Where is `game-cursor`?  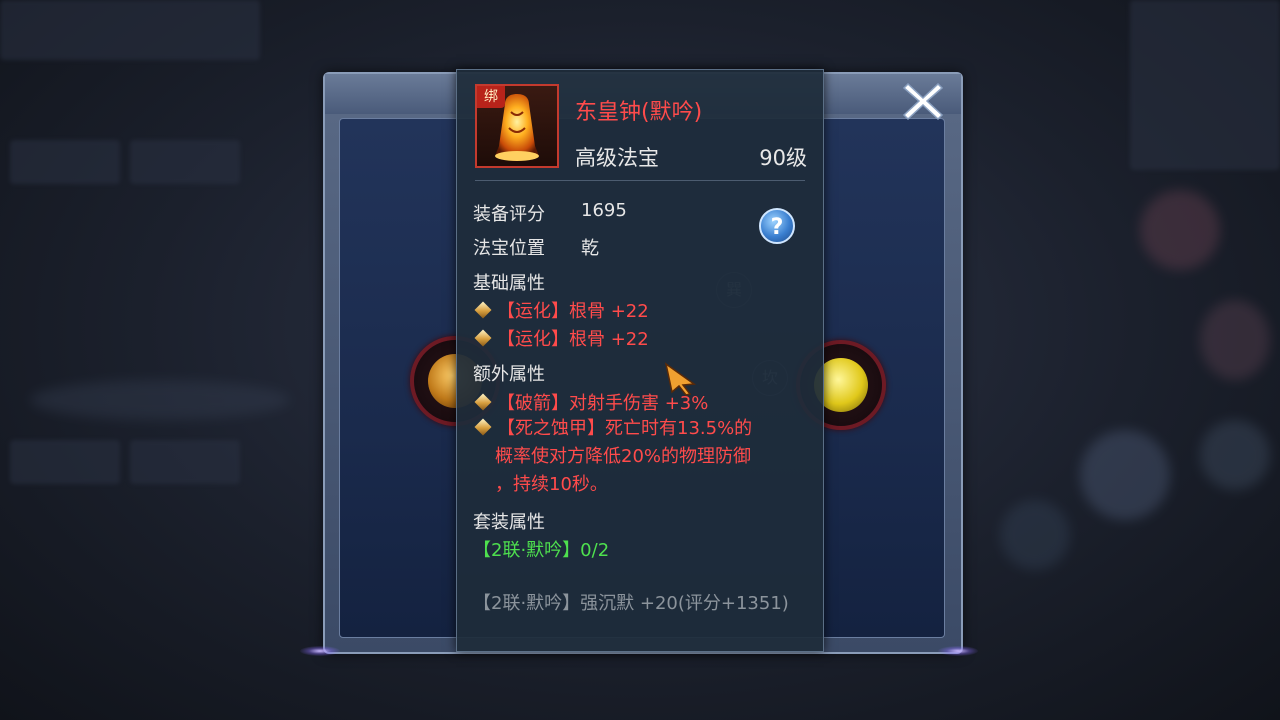
game-cursor is located at coordinates (681, 381).